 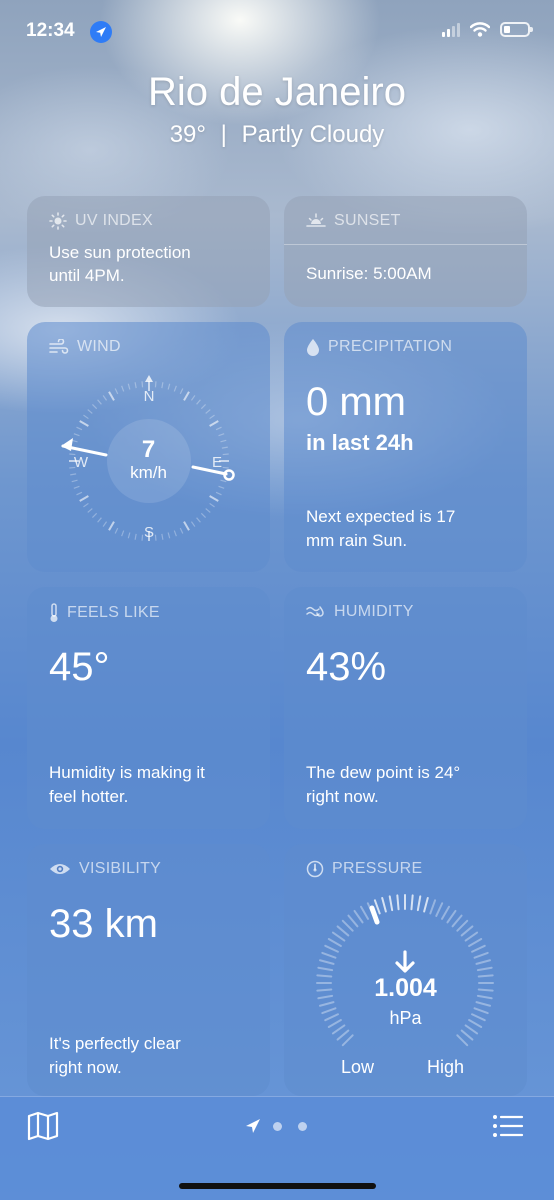 I want to click on home-indicator, so click(x=277, y=1186).